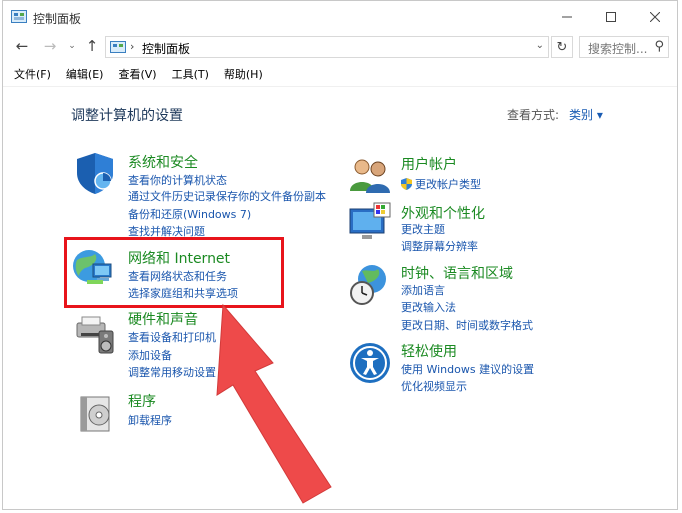 The width and height of the screenshot is (682, 513). Describe the element at coordinates (274, 403) in the screenshot. I see `annotation-arrow` at that location.